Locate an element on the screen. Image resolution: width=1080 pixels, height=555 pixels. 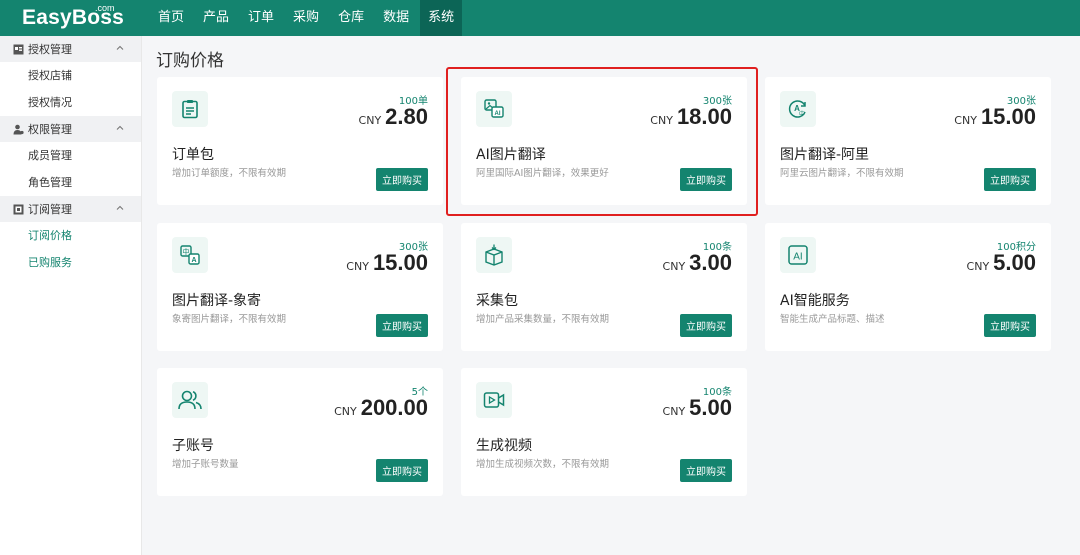
product-description: 智能生成产品标题、描述 is located at coordinates (832, 319).